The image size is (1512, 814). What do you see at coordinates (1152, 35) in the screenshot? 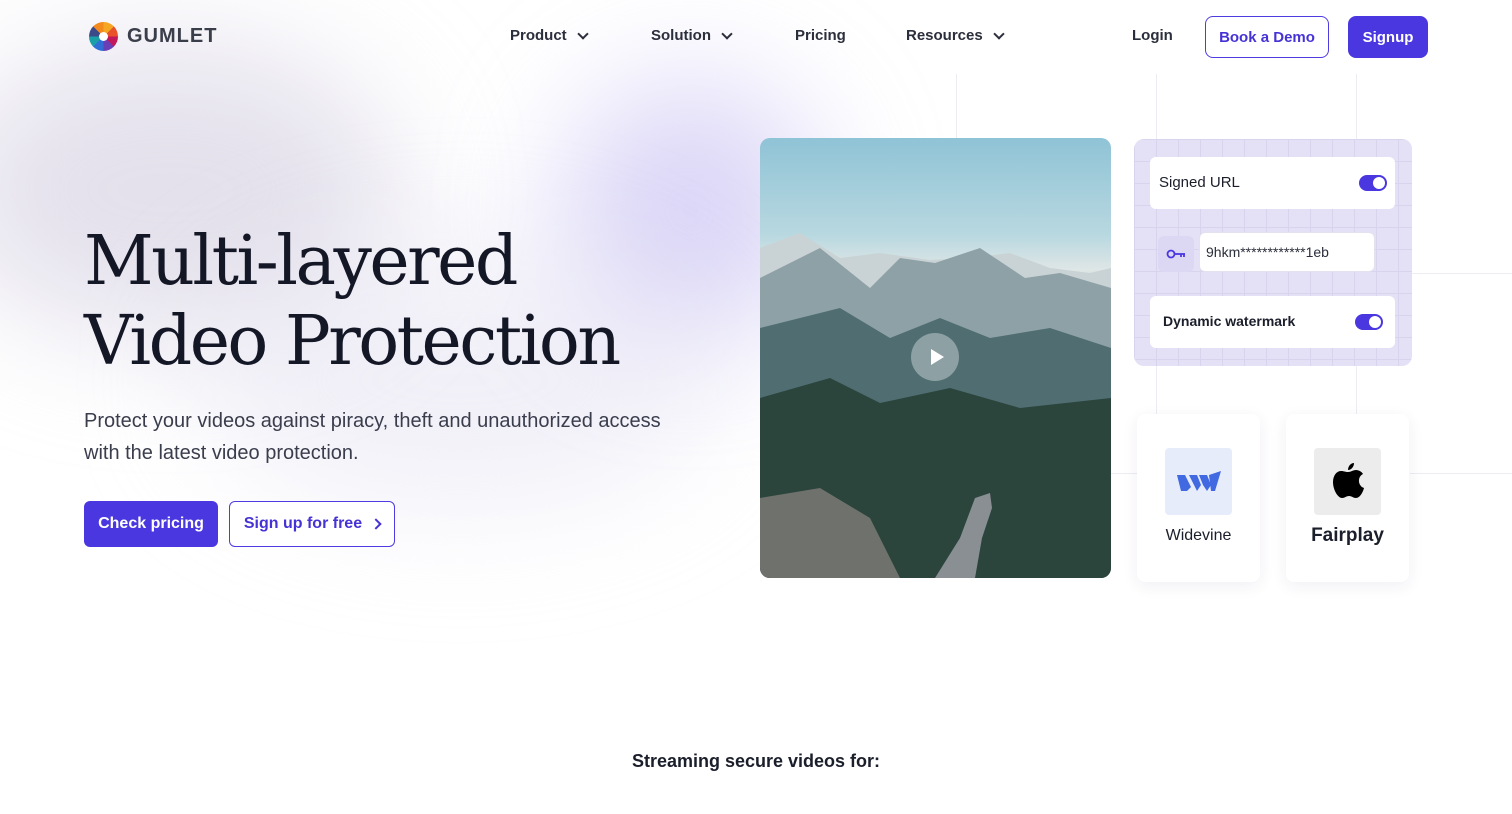
I see `login-link: Login` at bounding box center [1152, 35].